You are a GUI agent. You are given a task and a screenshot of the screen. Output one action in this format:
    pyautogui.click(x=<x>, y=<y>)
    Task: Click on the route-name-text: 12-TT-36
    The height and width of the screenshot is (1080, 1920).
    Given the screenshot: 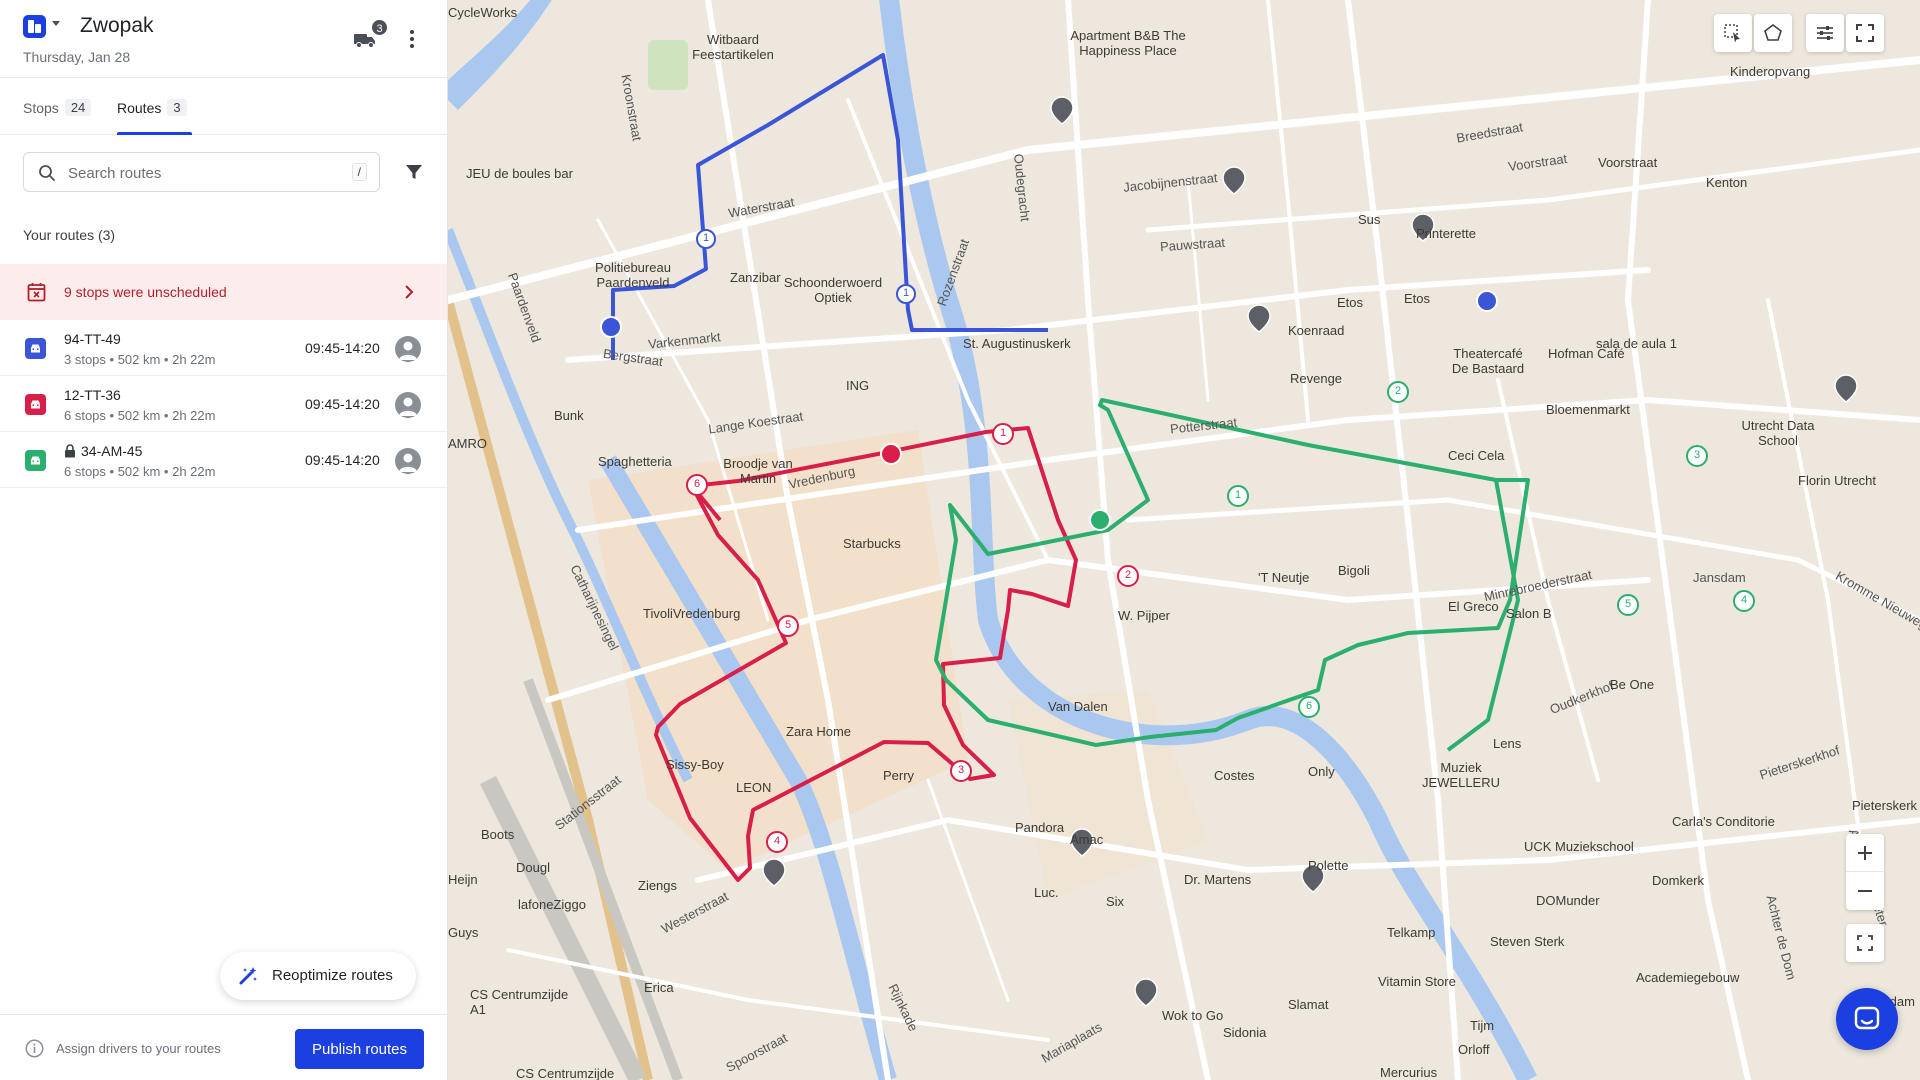 What is the action you would take?
    pyautogui.click(x=92, y=395)
    